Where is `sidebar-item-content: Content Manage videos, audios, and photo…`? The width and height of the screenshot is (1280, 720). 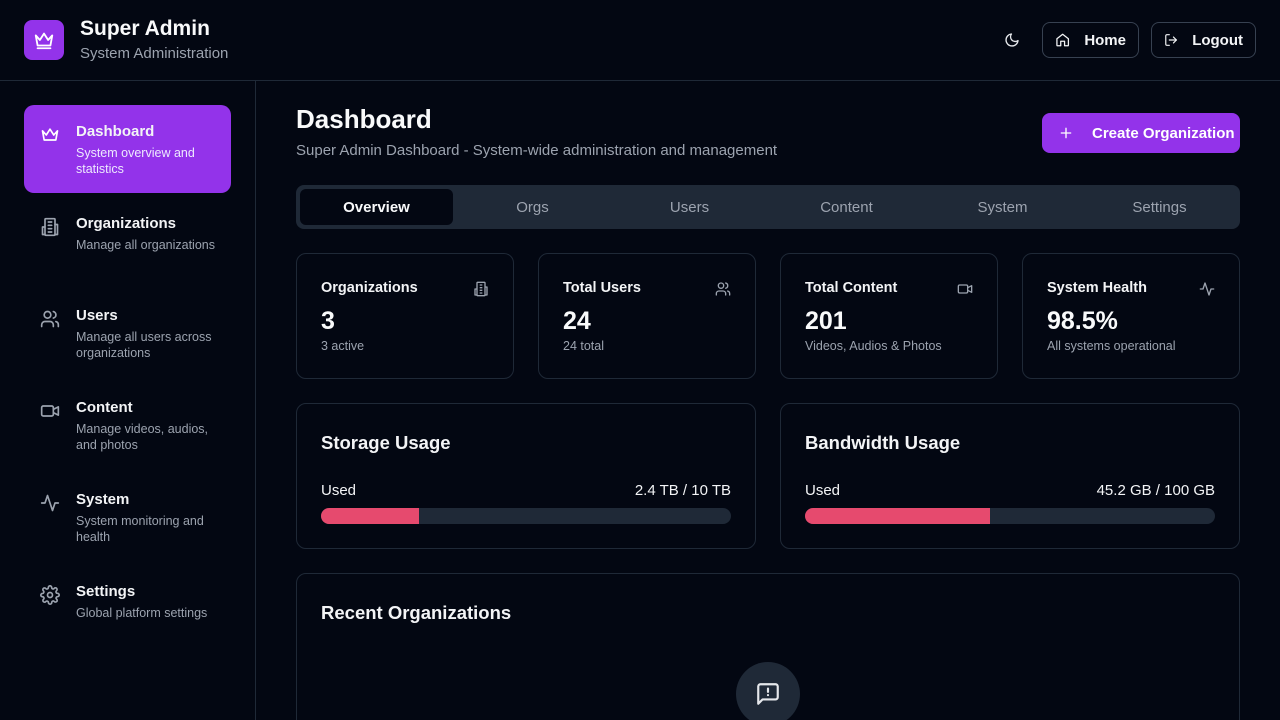
sidebar-item-content: Content Manage videos, audios, and photo… is located at coordinates (127, 425).